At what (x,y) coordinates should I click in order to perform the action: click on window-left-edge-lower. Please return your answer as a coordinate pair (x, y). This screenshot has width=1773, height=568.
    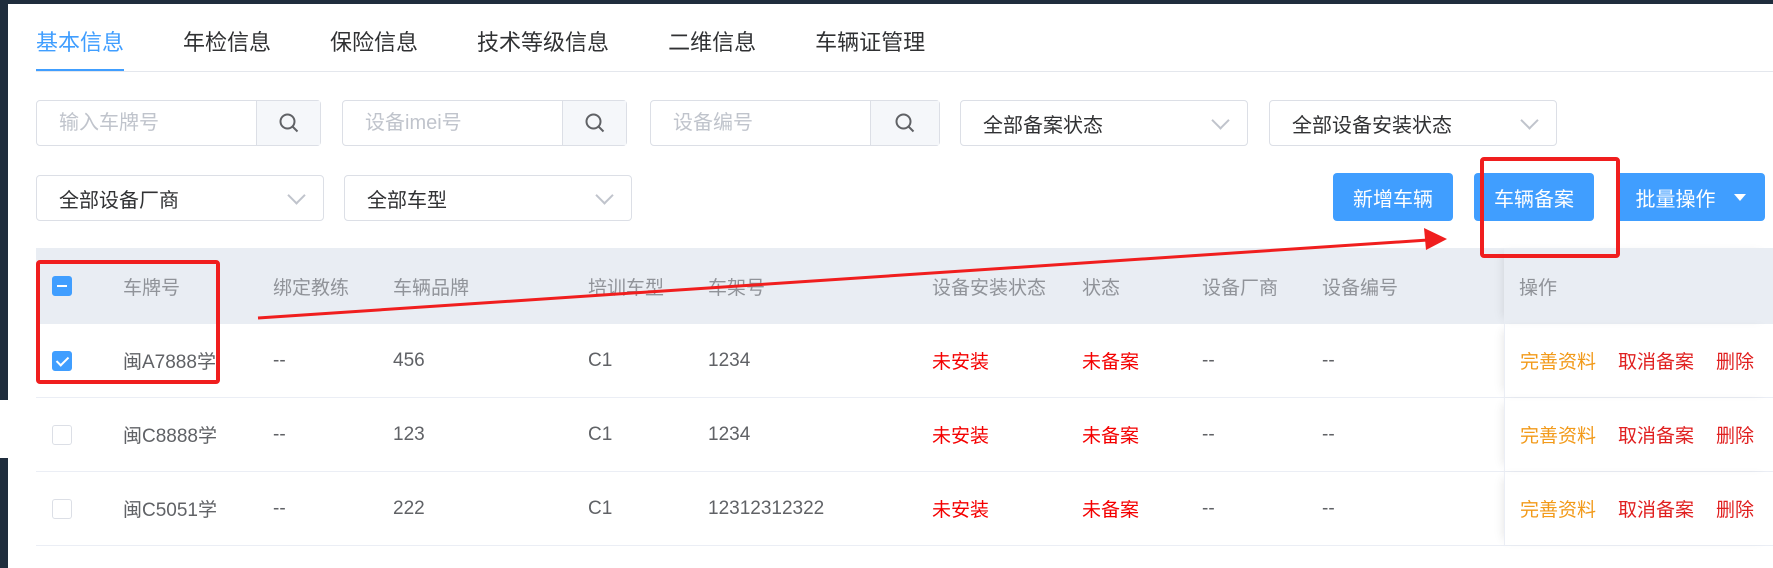
    Looking at the image, I should click on (4, 513).